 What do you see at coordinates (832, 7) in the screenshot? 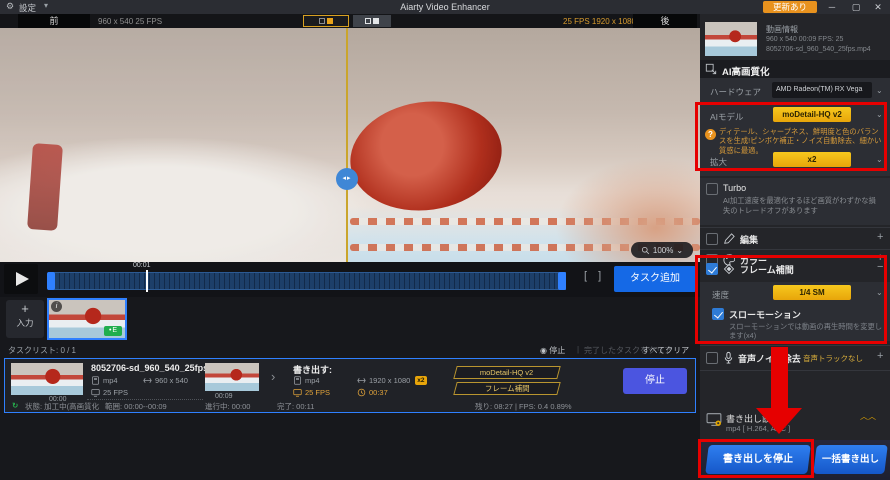
I see `minimize-button: ─` at bounding box center [832, 7].